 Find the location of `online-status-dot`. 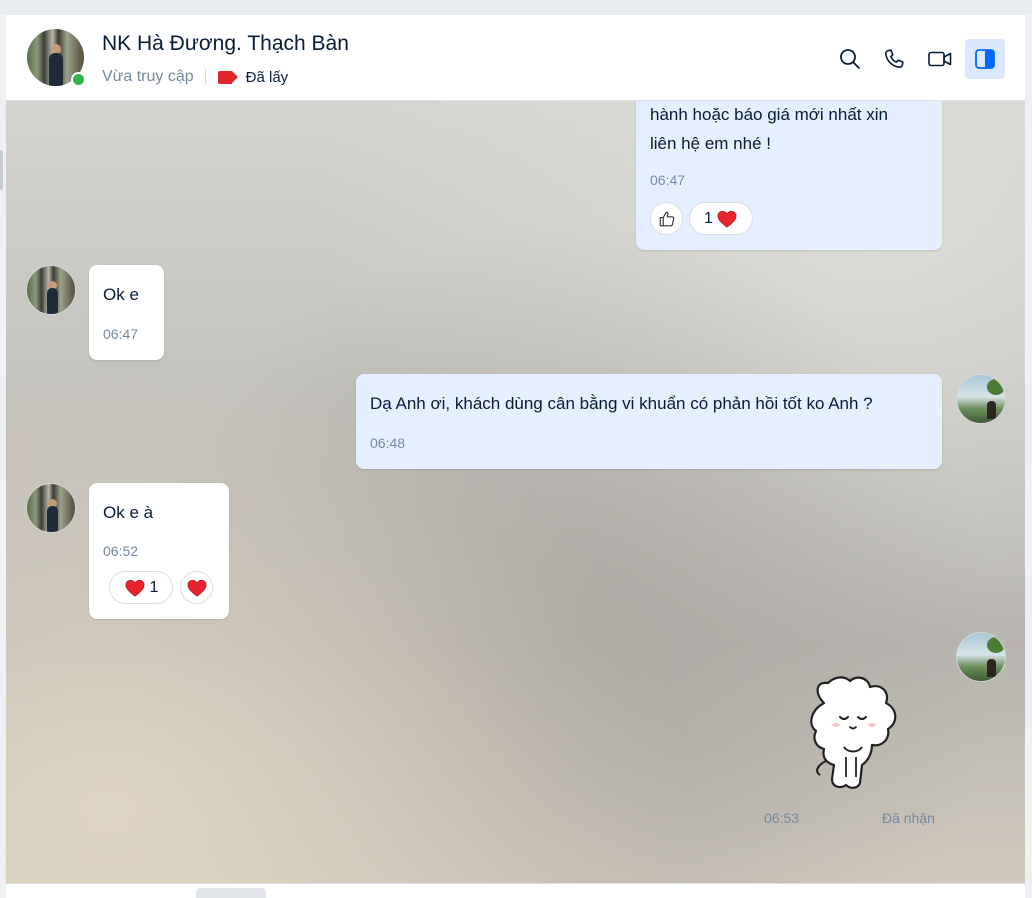

online-status-dot is located at coordinates (78, 79).